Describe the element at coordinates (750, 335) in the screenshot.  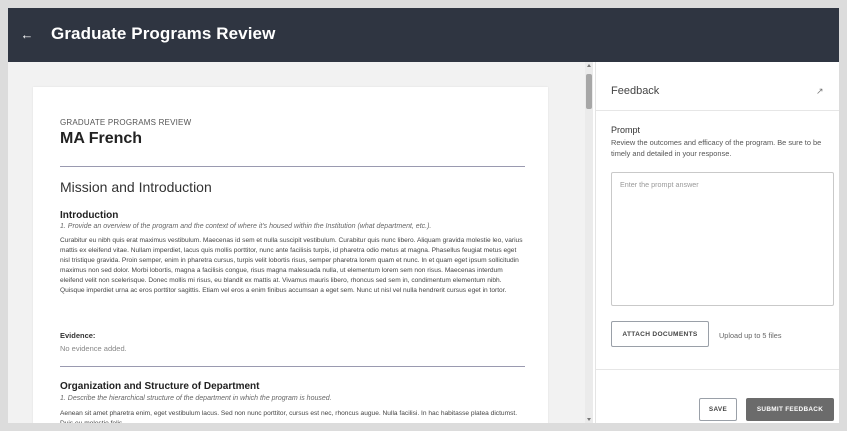
I see `upload-limit-note: Upload up to 5 files` at that location.